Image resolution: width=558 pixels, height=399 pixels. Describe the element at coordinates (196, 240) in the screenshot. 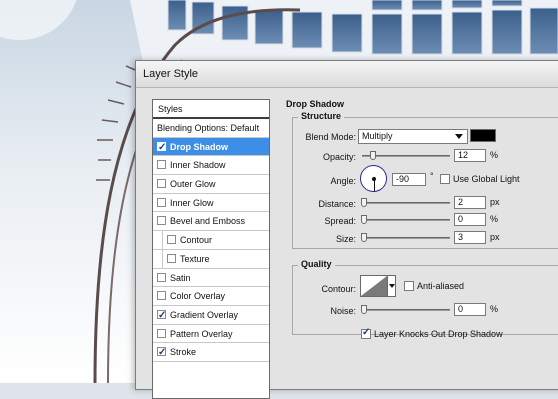

I see `style-item-label: Contour` at that location.